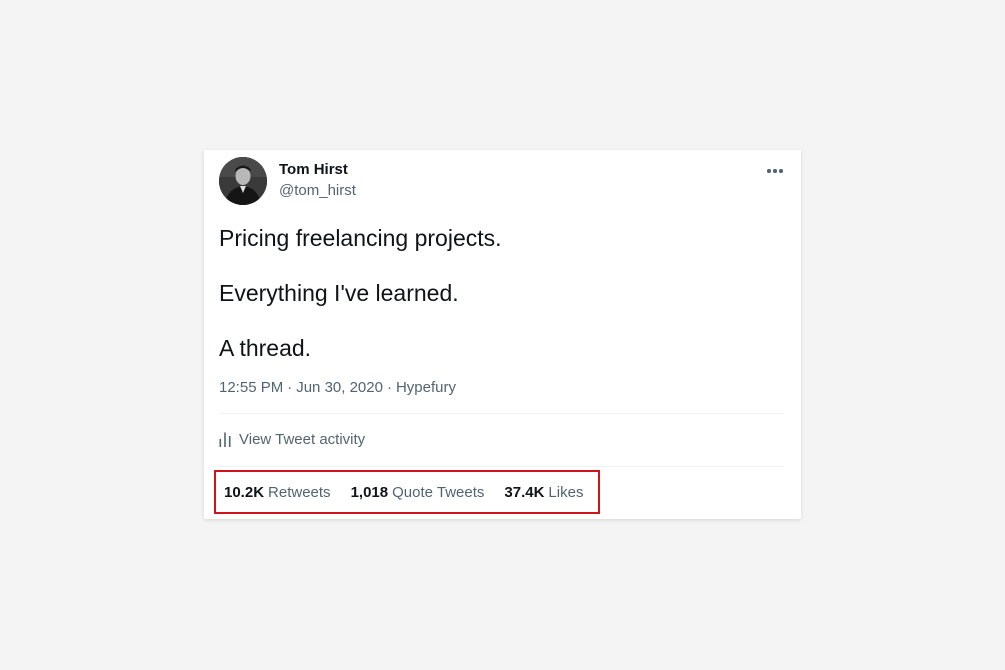 The height and width of the screenshot is (670, 1005). What do you see at coordinates (438, 492) in the screenshot?
I see `quote-tweets-label: Quote Tweets` at bounding box center [438, 492].